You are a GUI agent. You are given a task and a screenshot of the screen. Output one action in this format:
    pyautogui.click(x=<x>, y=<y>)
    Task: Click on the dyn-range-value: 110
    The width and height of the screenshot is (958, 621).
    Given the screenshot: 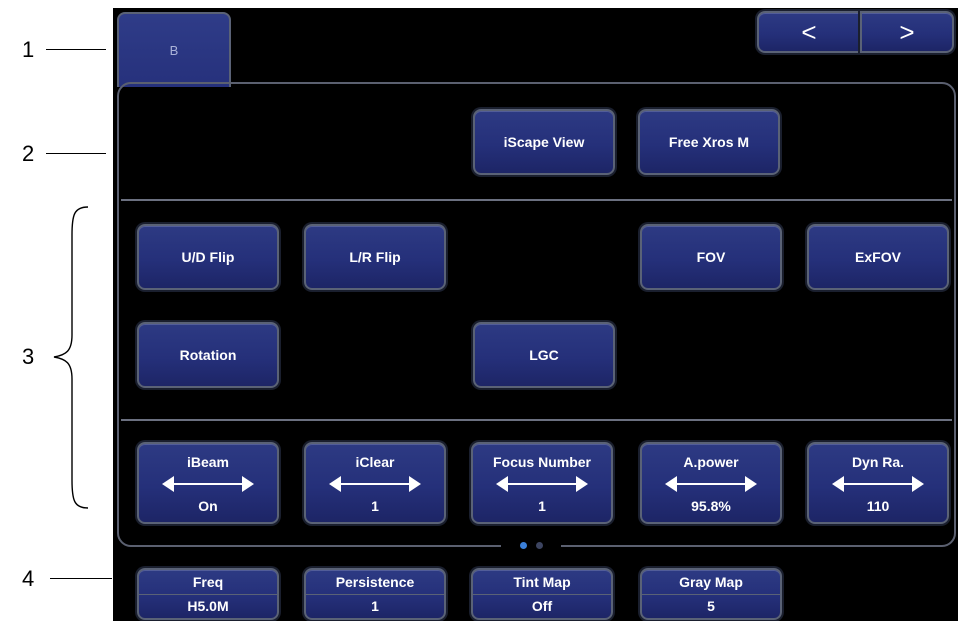 What is the action you would take?
    pyautogui.click(x=878, y=506)
    